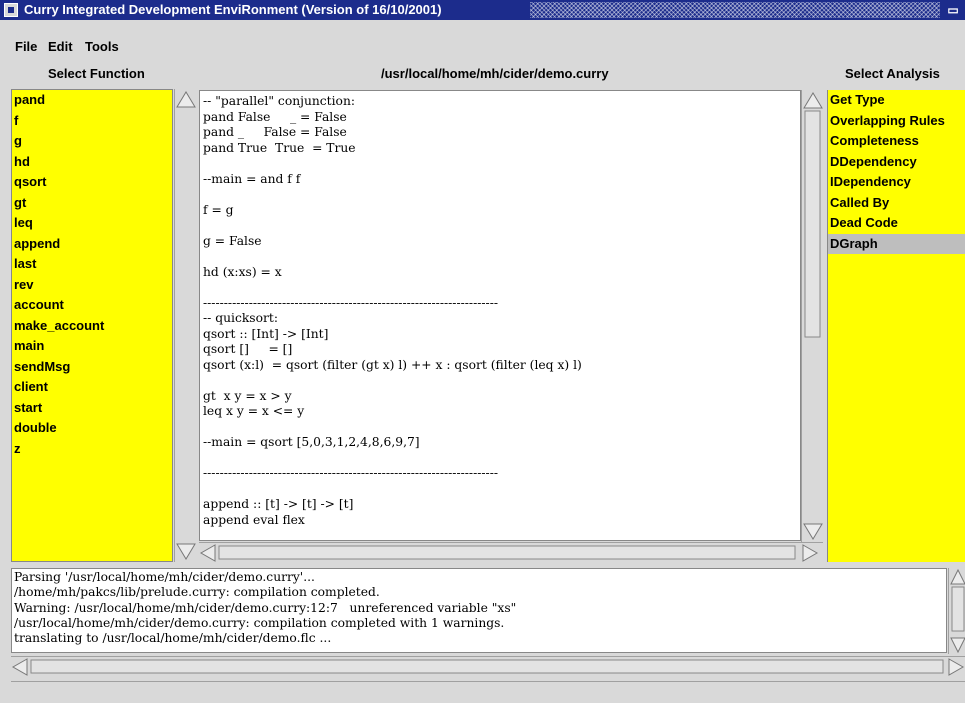  I want to click on log-vertical-scrollbar-arrows, so click(957, 611).